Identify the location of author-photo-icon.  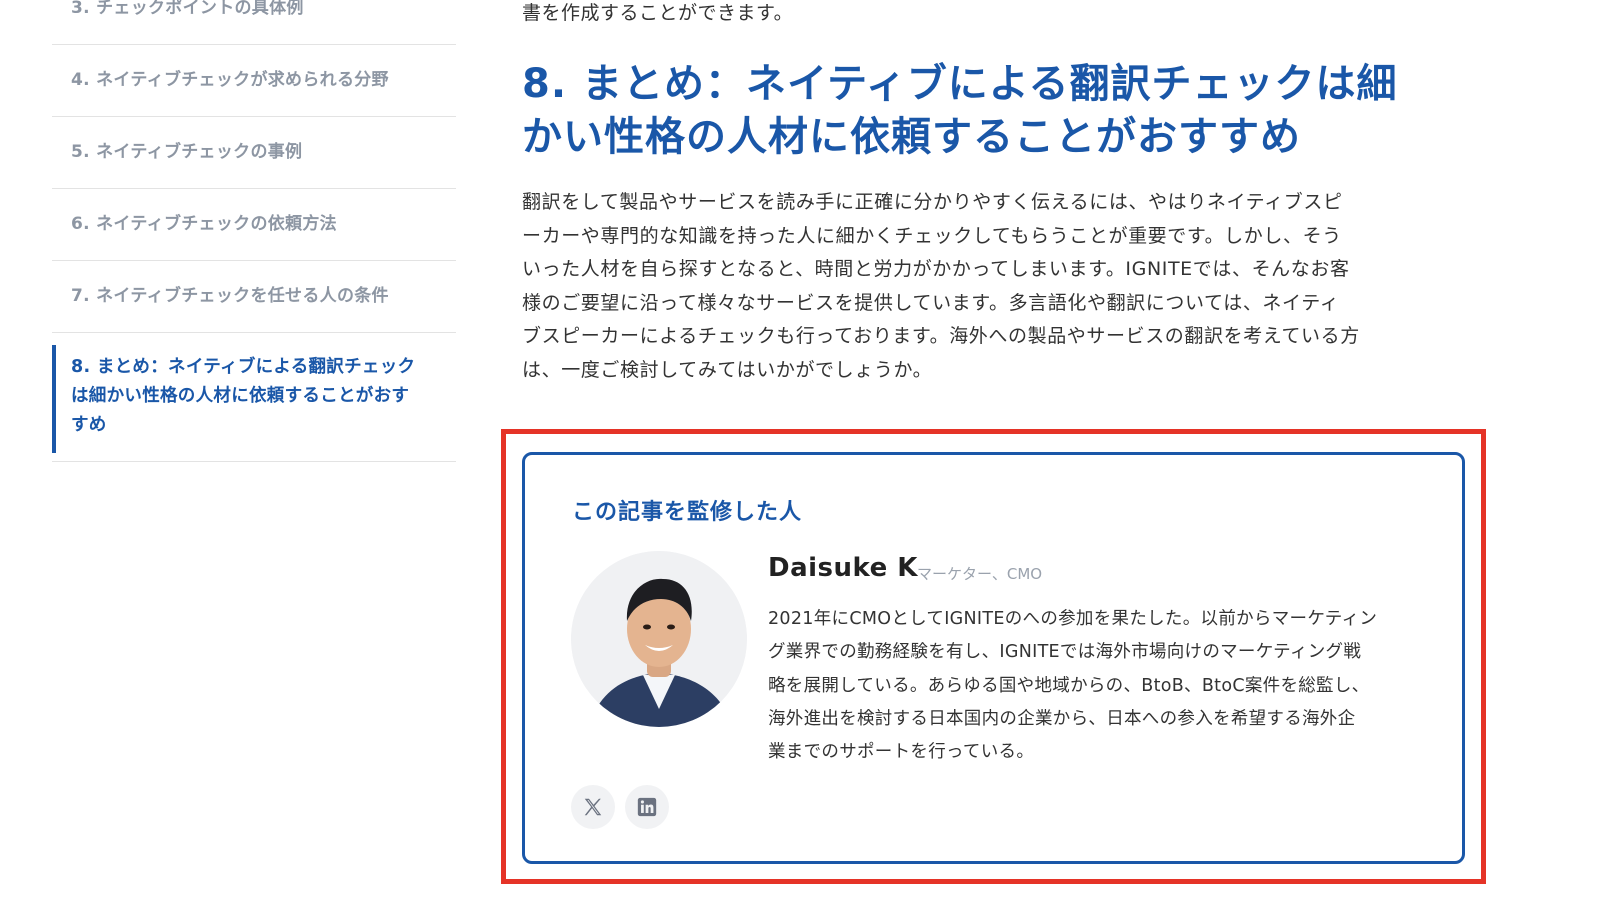
(659, 639).